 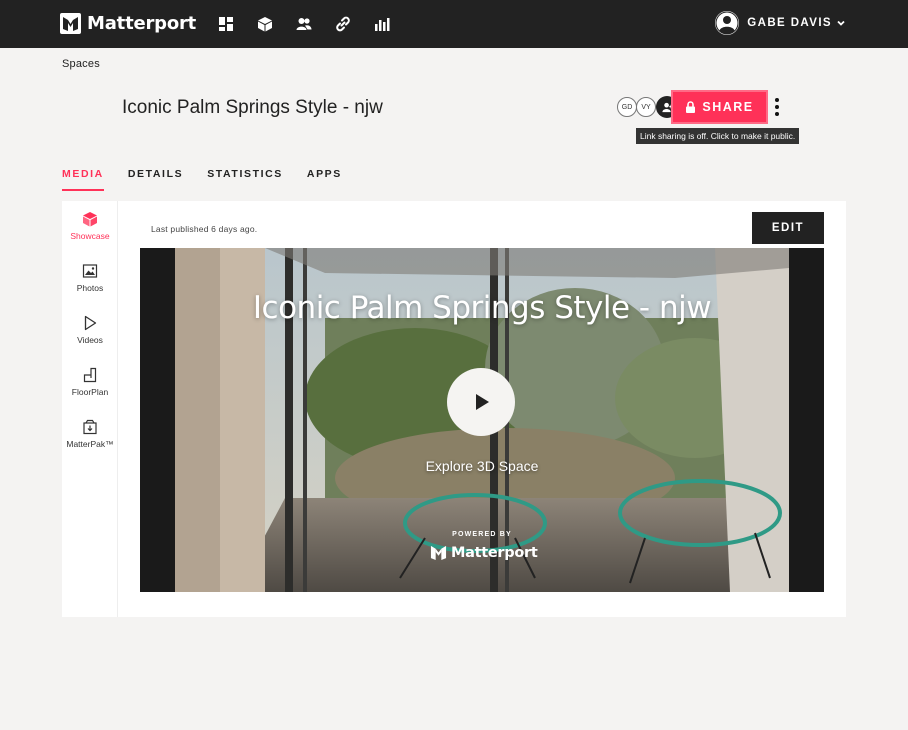 I want to click on floorplan-icon, so click(x=90, y=375).